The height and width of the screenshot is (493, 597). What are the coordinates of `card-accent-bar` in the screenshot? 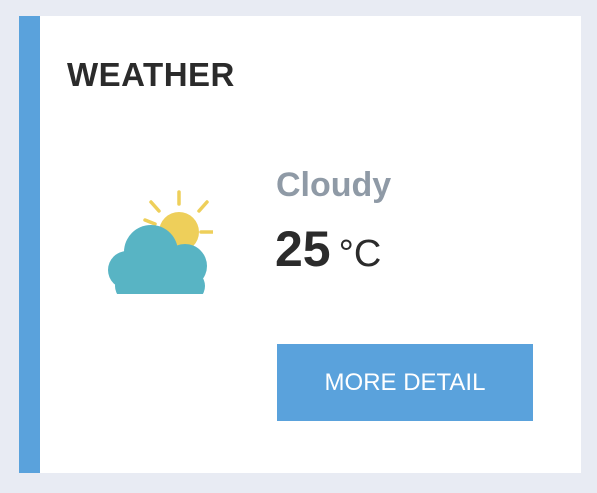 It's located at (29, 244).